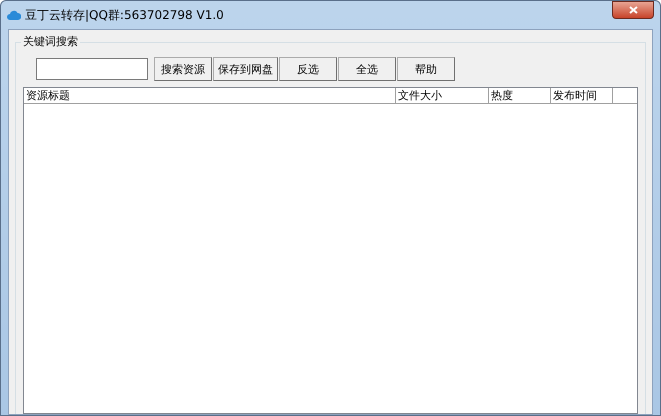  Describe the element at coordinates (582, 95) in the screenshot. I see `column-header: 发布时间` at that location.